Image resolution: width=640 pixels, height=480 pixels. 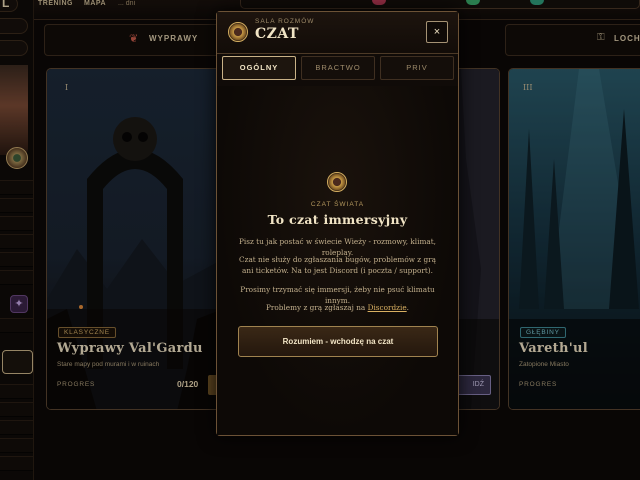 I want to click on discord-prefix: Problemy z grą zgłaszaj na, so click(x=317, y=307).